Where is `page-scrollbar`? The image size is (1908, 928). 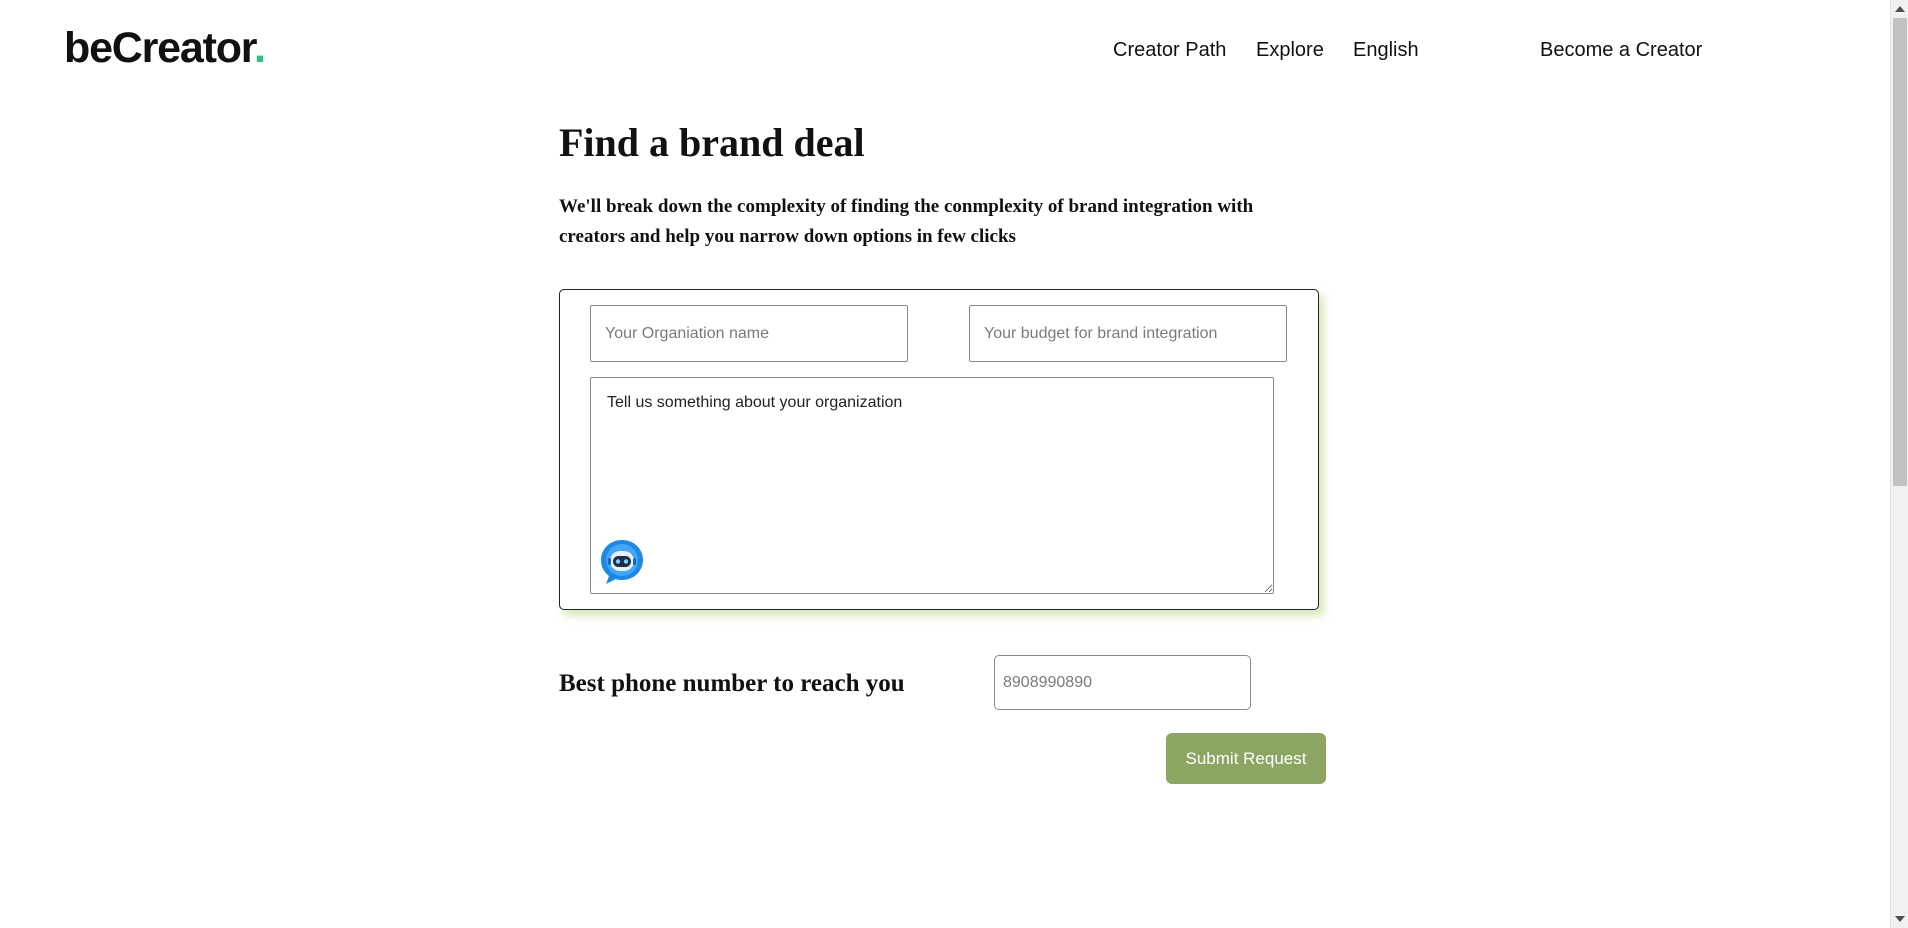
page-scrollbar is located at coordinates (1899, 464).